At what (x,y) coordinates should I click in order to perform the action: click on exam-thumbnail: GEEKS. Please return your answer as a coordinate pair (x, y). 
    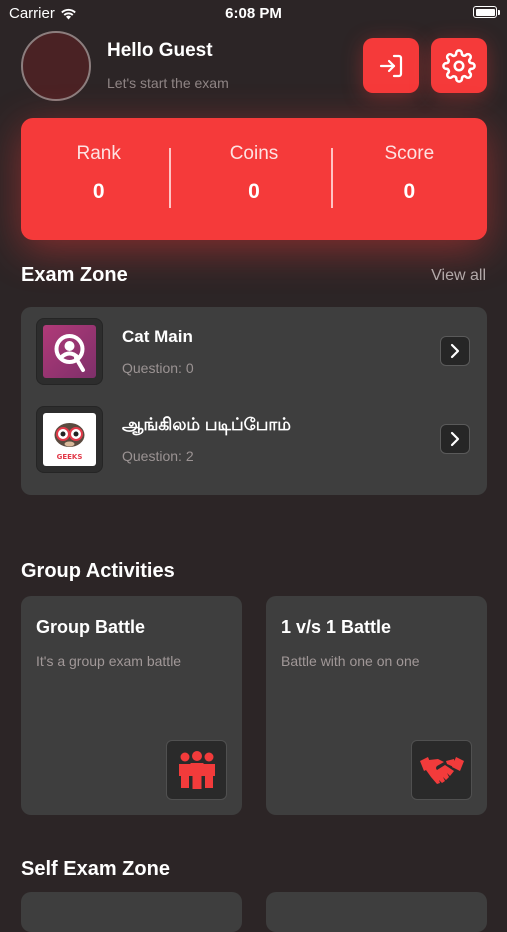
    Looking at the image, I should click on (69, 439).